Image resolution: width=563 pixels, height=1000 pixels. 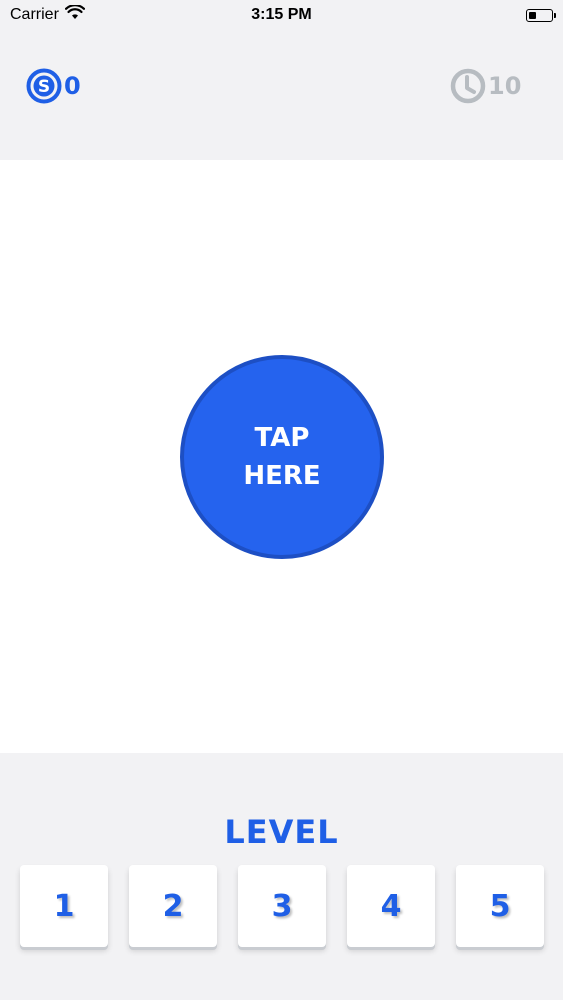 What do you see at coordinates (468, 86) in the screenshot?
I see `clock-icon` at bounding box center [468, 86].